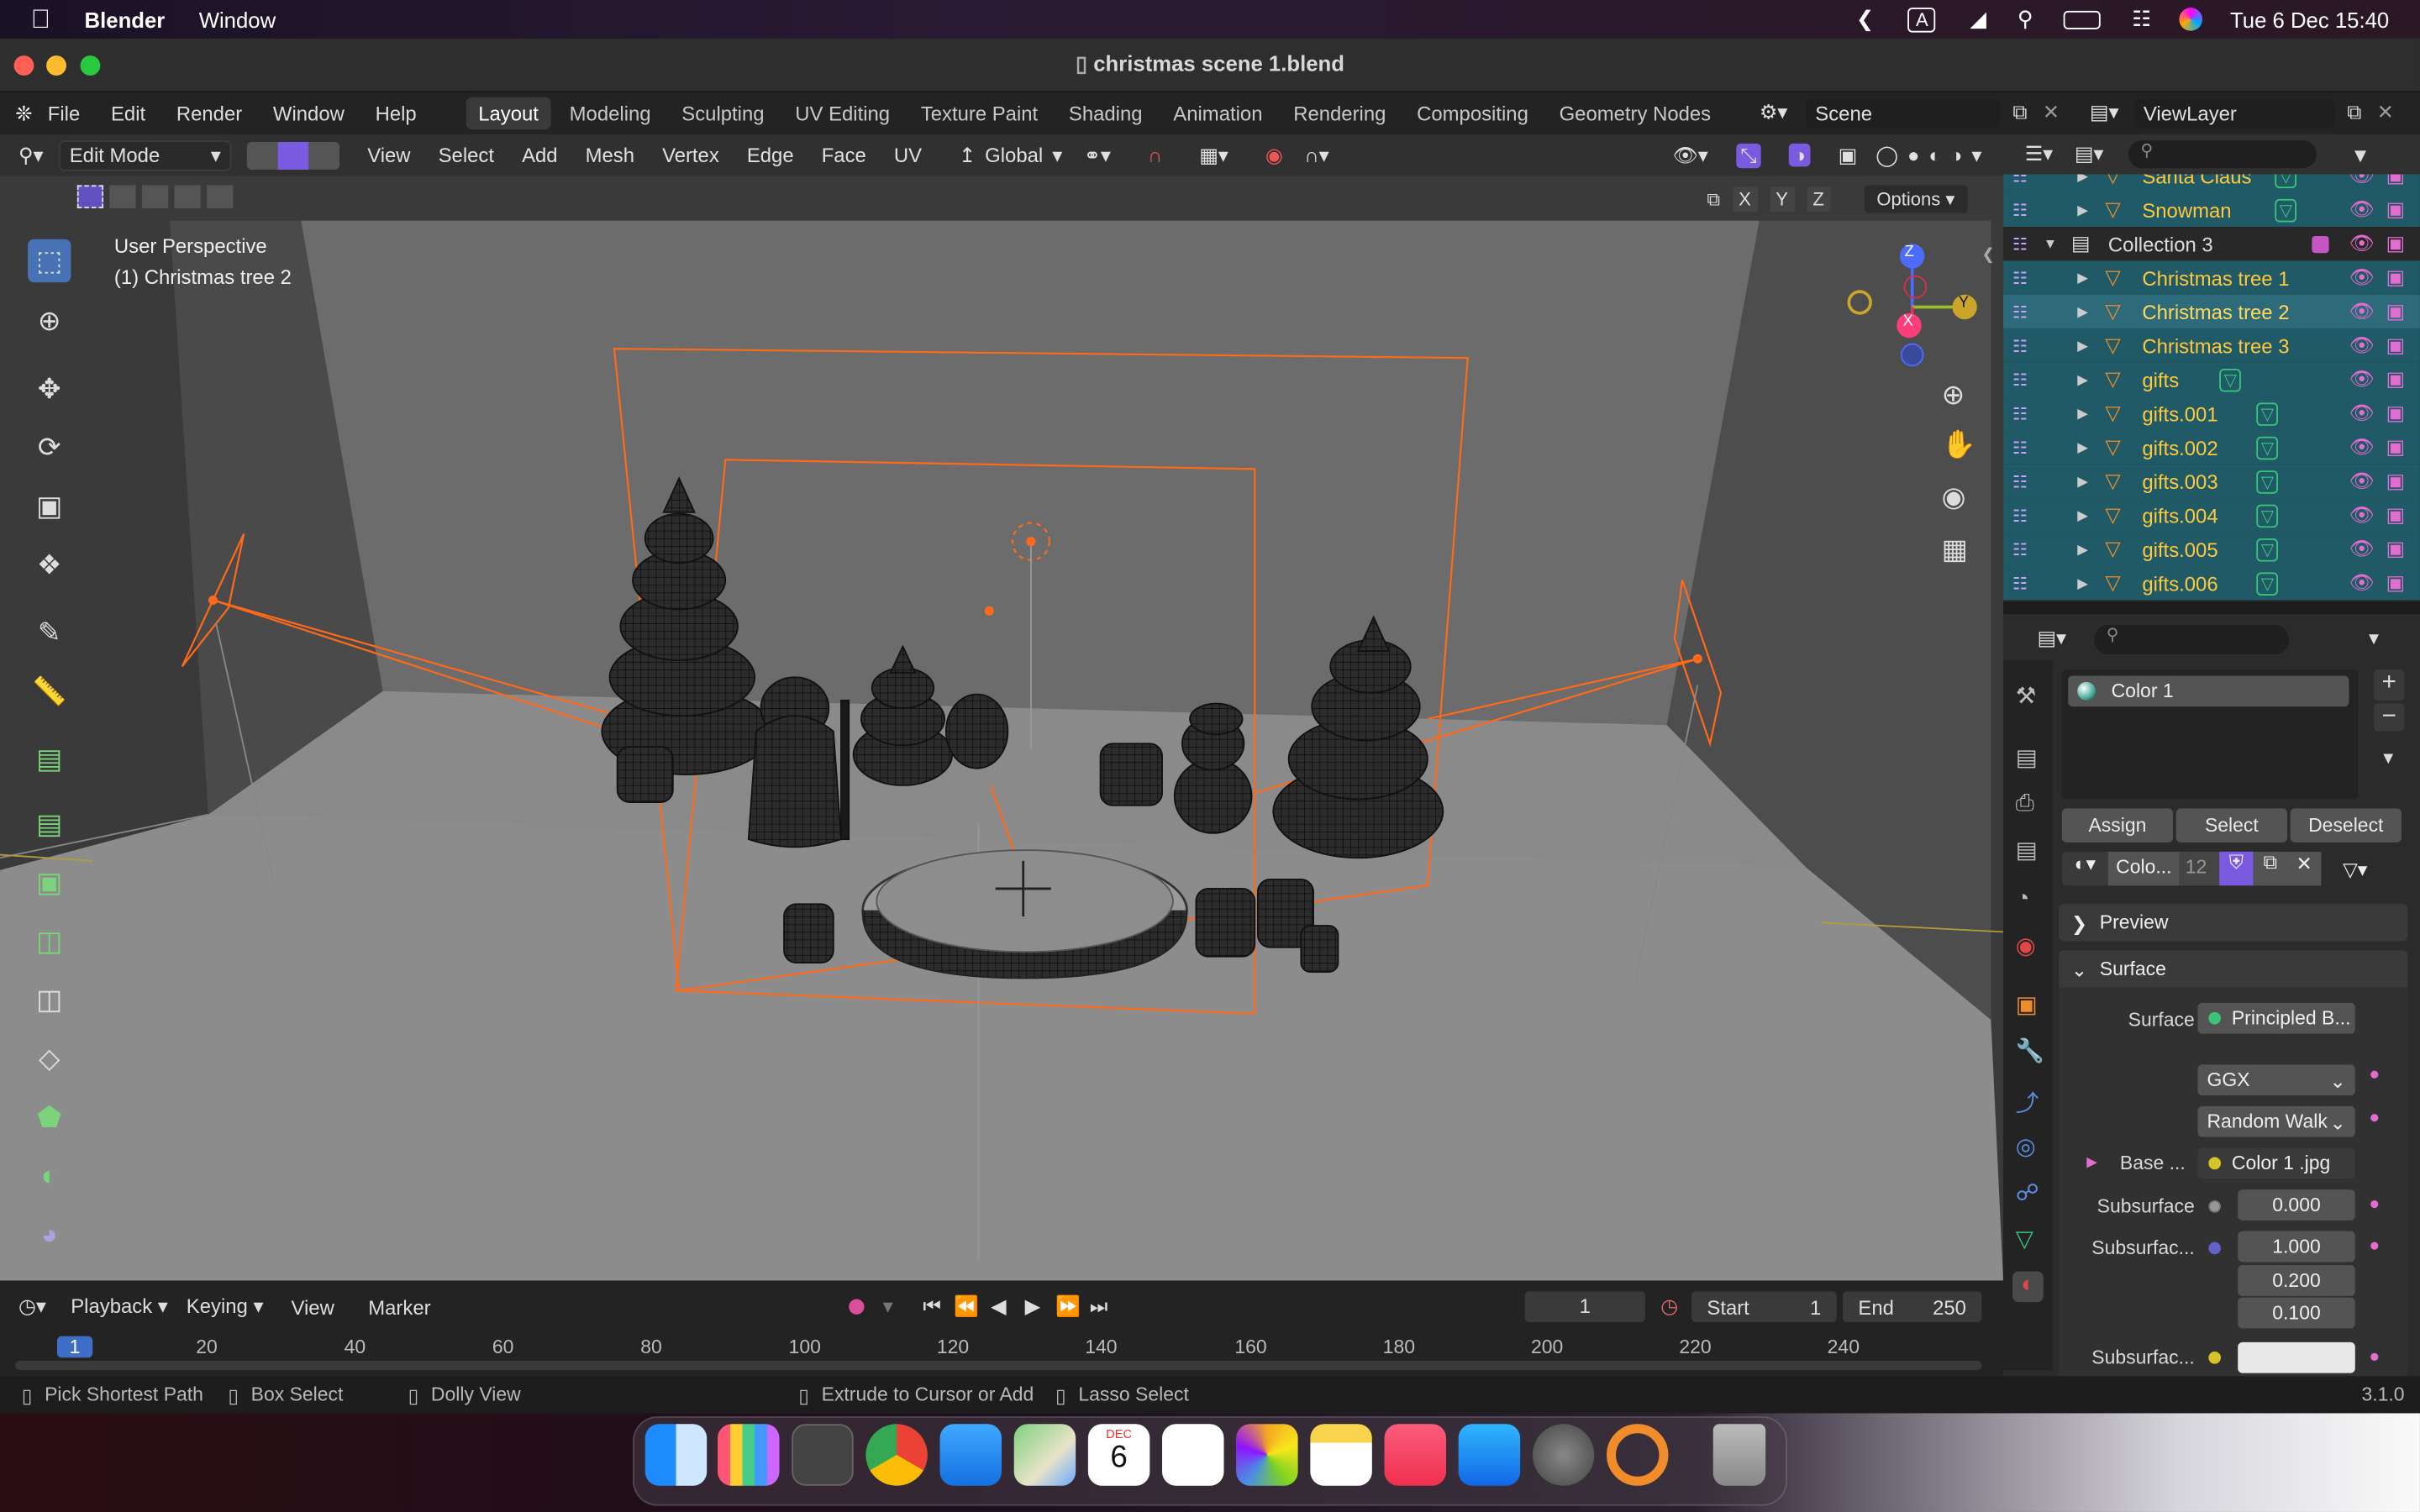  What do you see at coordinates (2233, 969) in the screenshot?
I see `surface-panel-header: ⌄ Surface` at bounding box center [2233, 969].